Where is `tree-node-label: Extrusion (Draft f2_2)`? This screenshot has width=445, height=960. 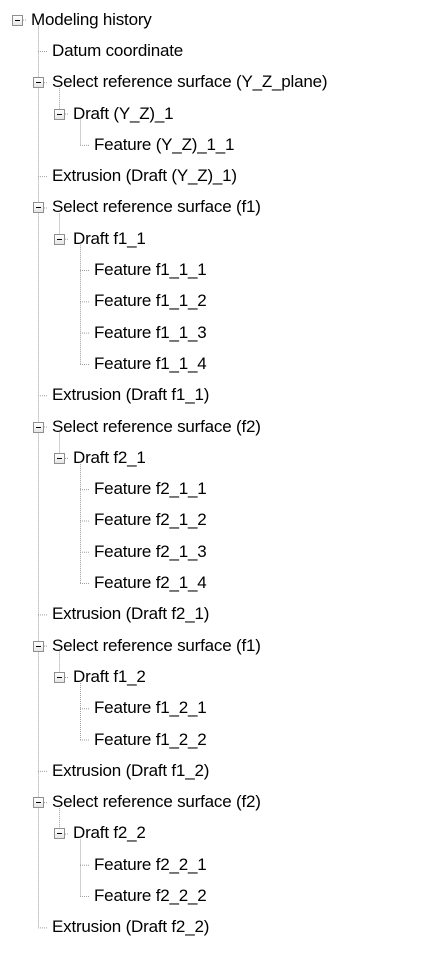
tree-node-label: Extrusion (Draft f2_2) is located at coordinates (130, 927).